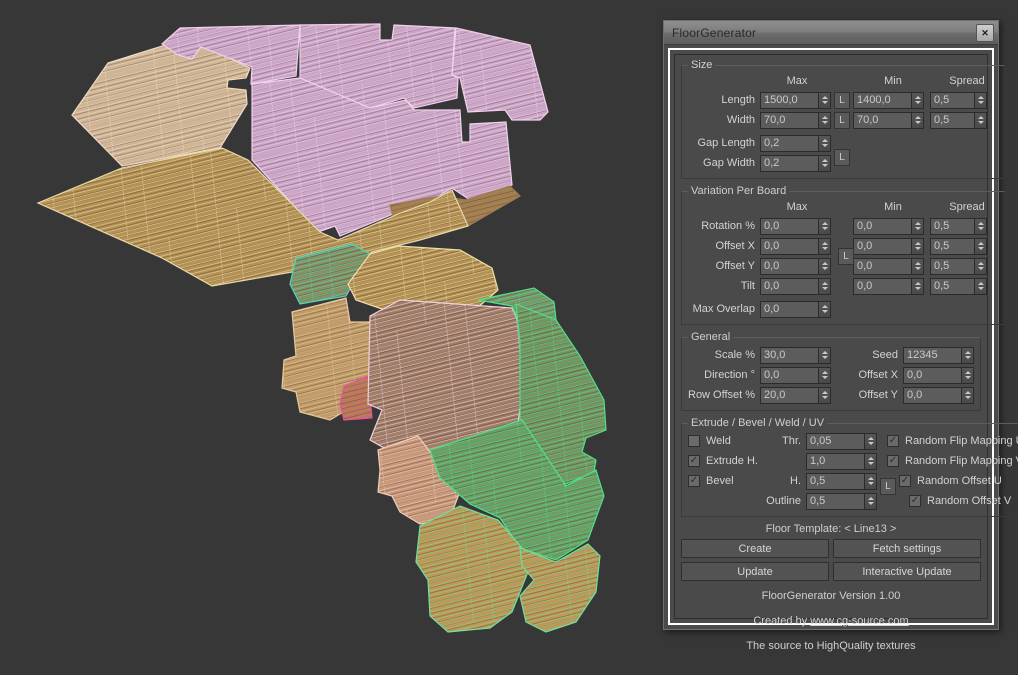 The image size is (1018, 675). I want to click on offsetx-min-field, so click(888, 246).